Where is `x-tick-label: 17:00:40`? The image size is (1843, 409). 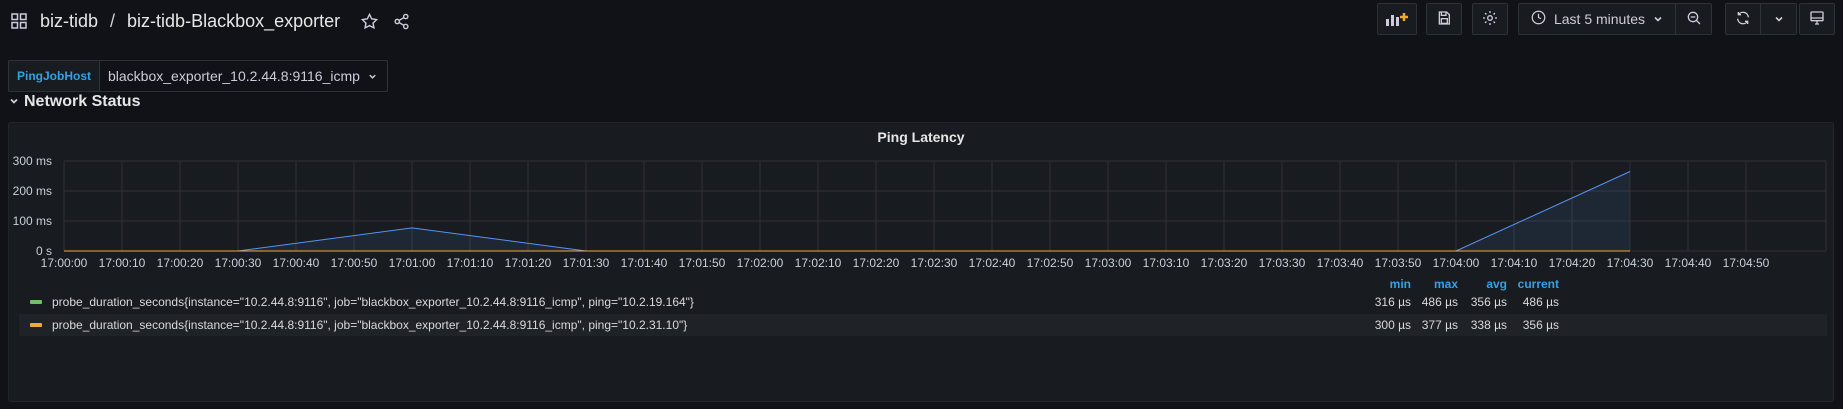 x-tick-label: 17:00:40 is located at coordinates (296, 263).